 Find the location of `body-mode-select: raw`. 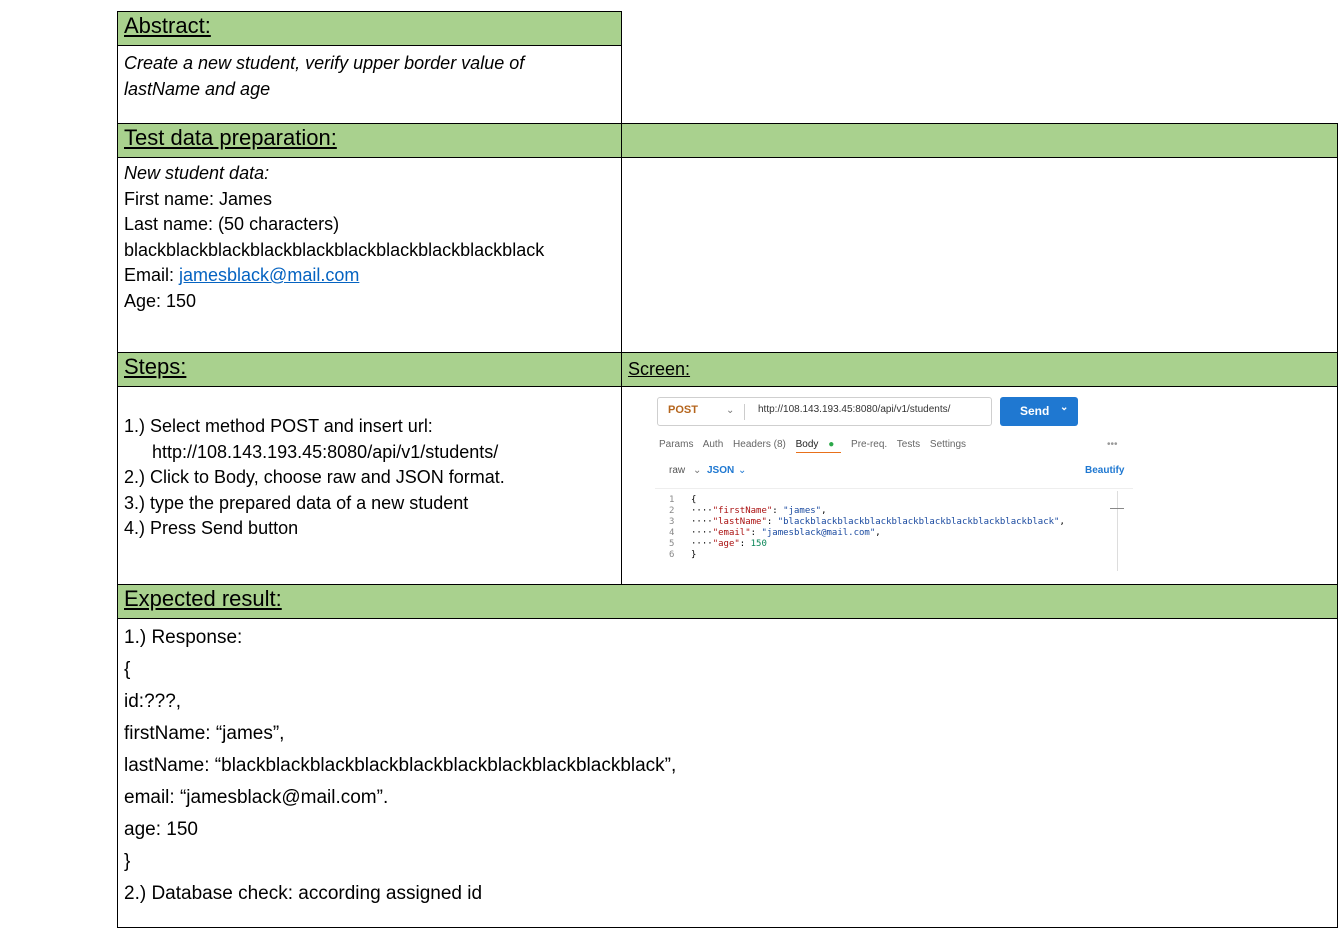

body-mode-select: raw is located at coordinates (677, 470).